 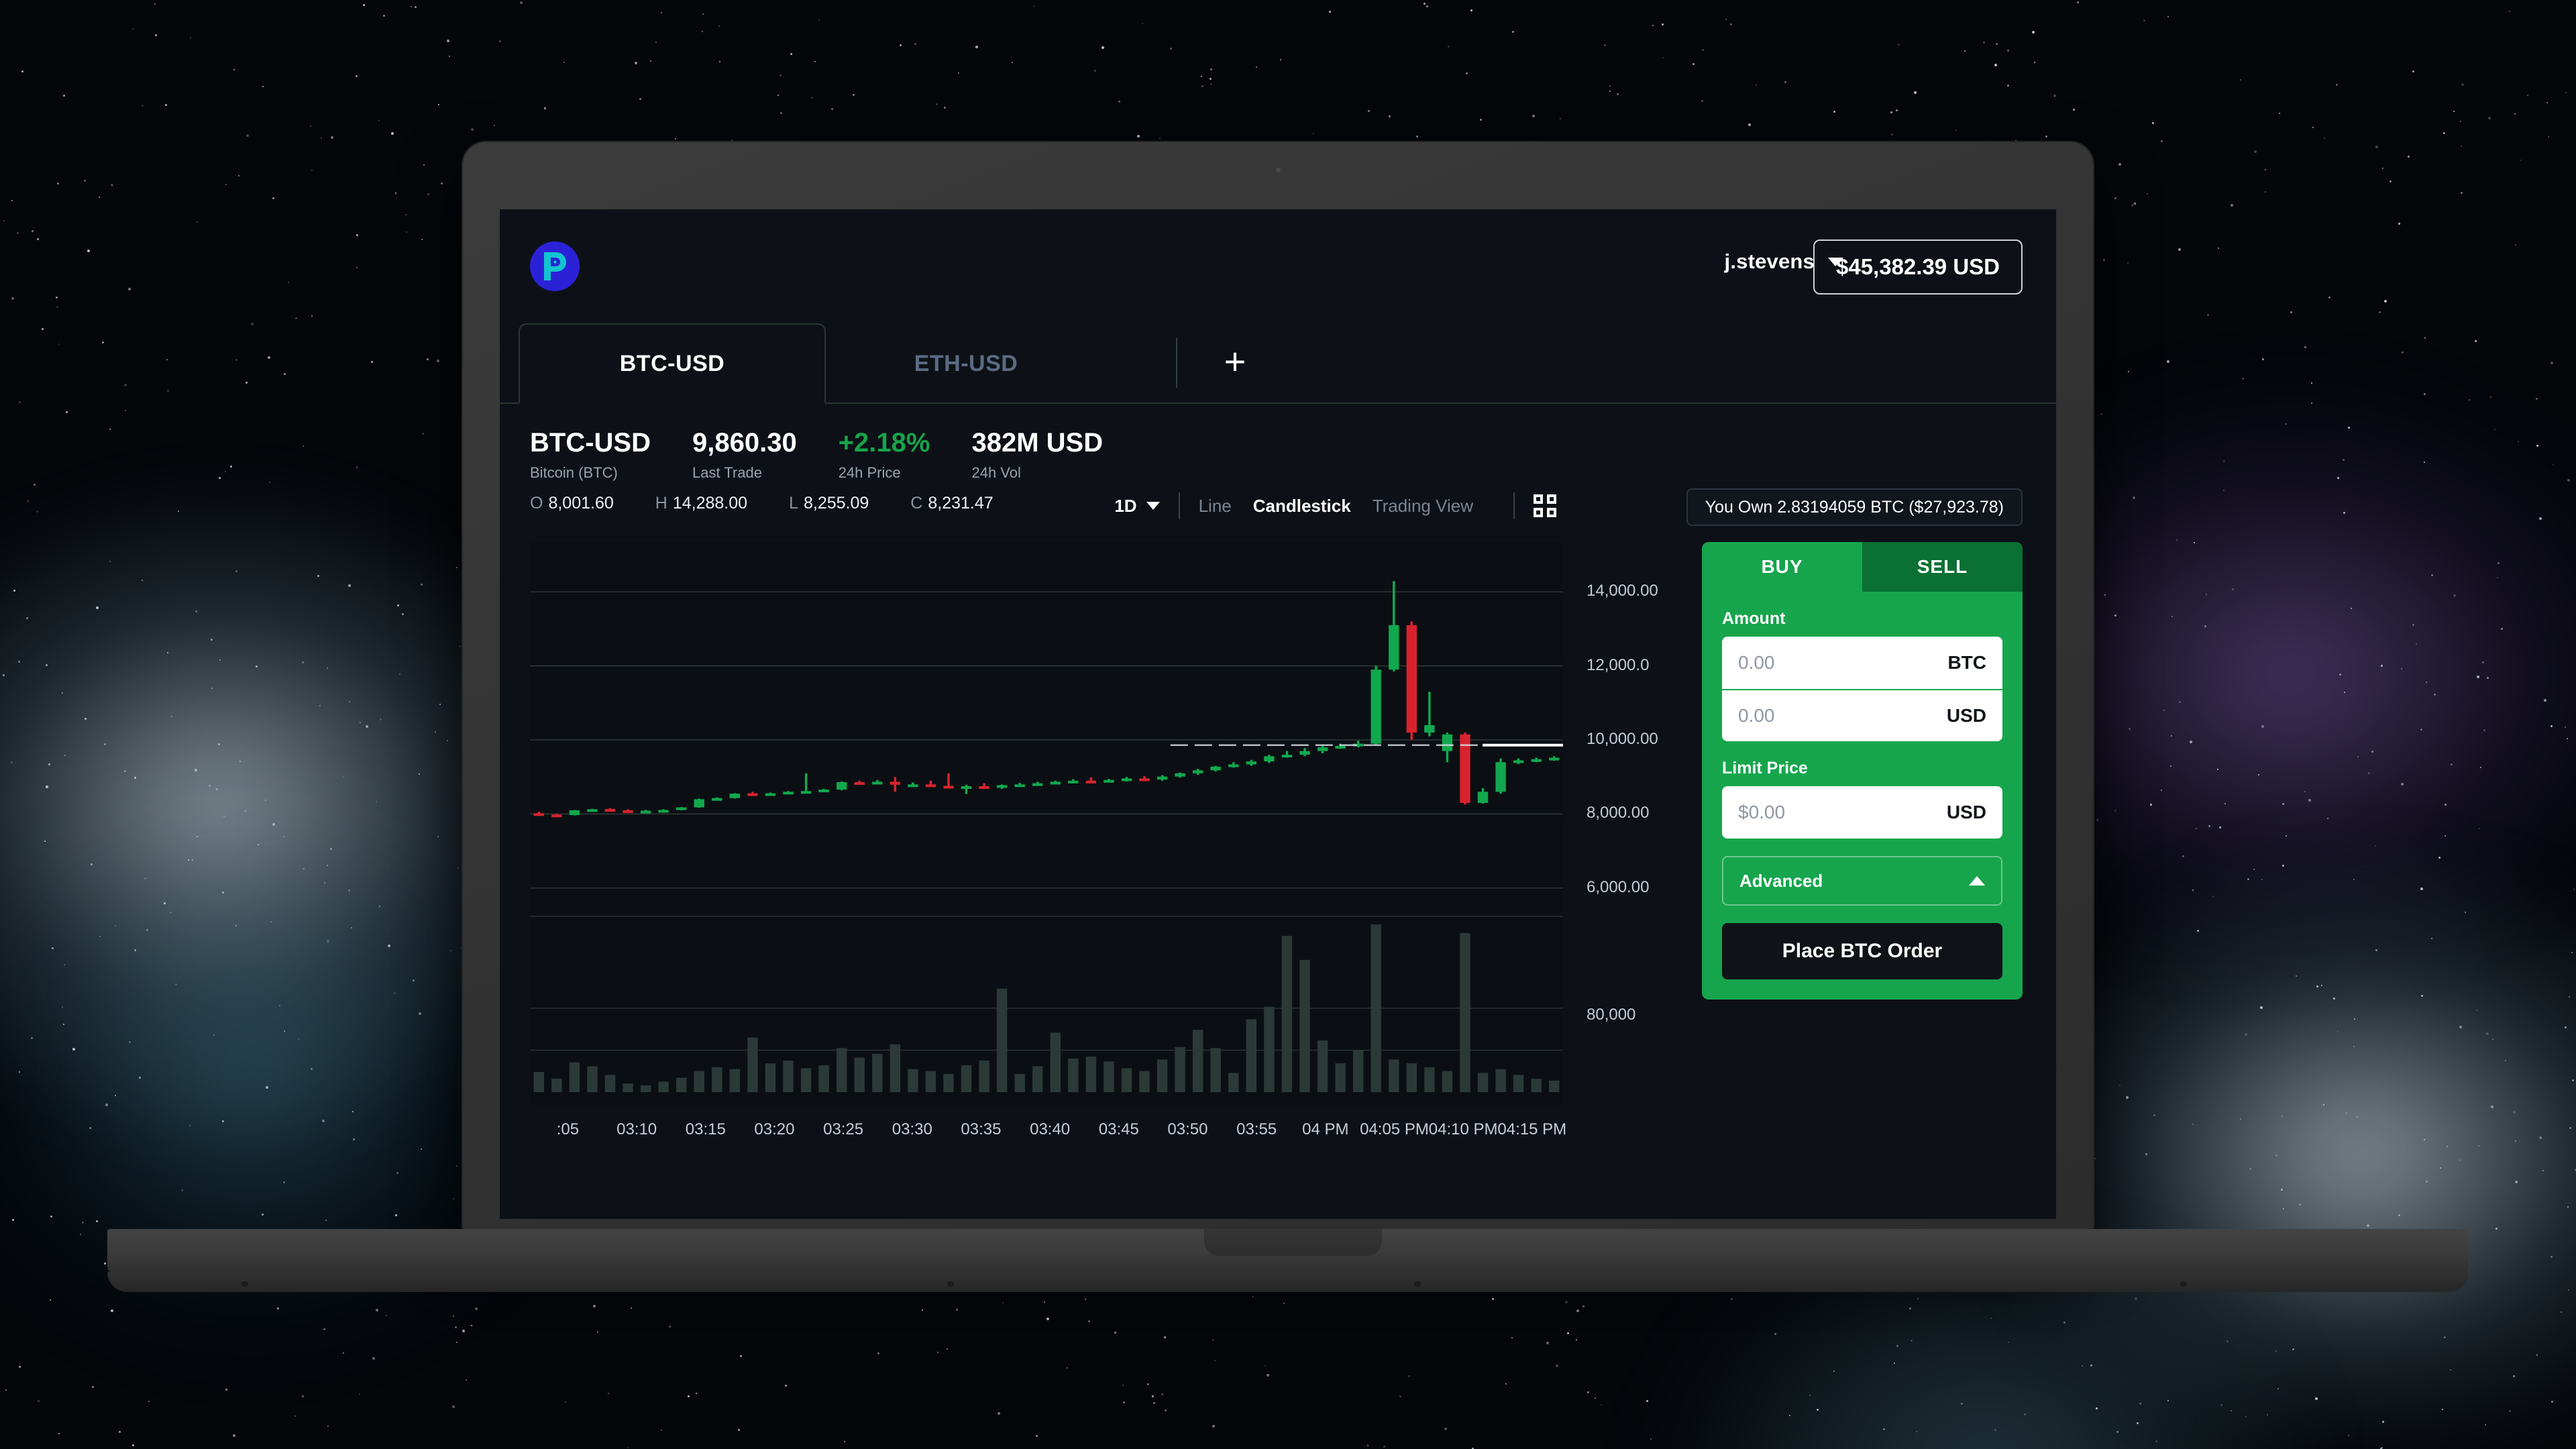 What do you see at coordinates (869, 472) in the screenshot?
I see `summary-24h-price-label: 24h Price` at bounding box center [869, 472].